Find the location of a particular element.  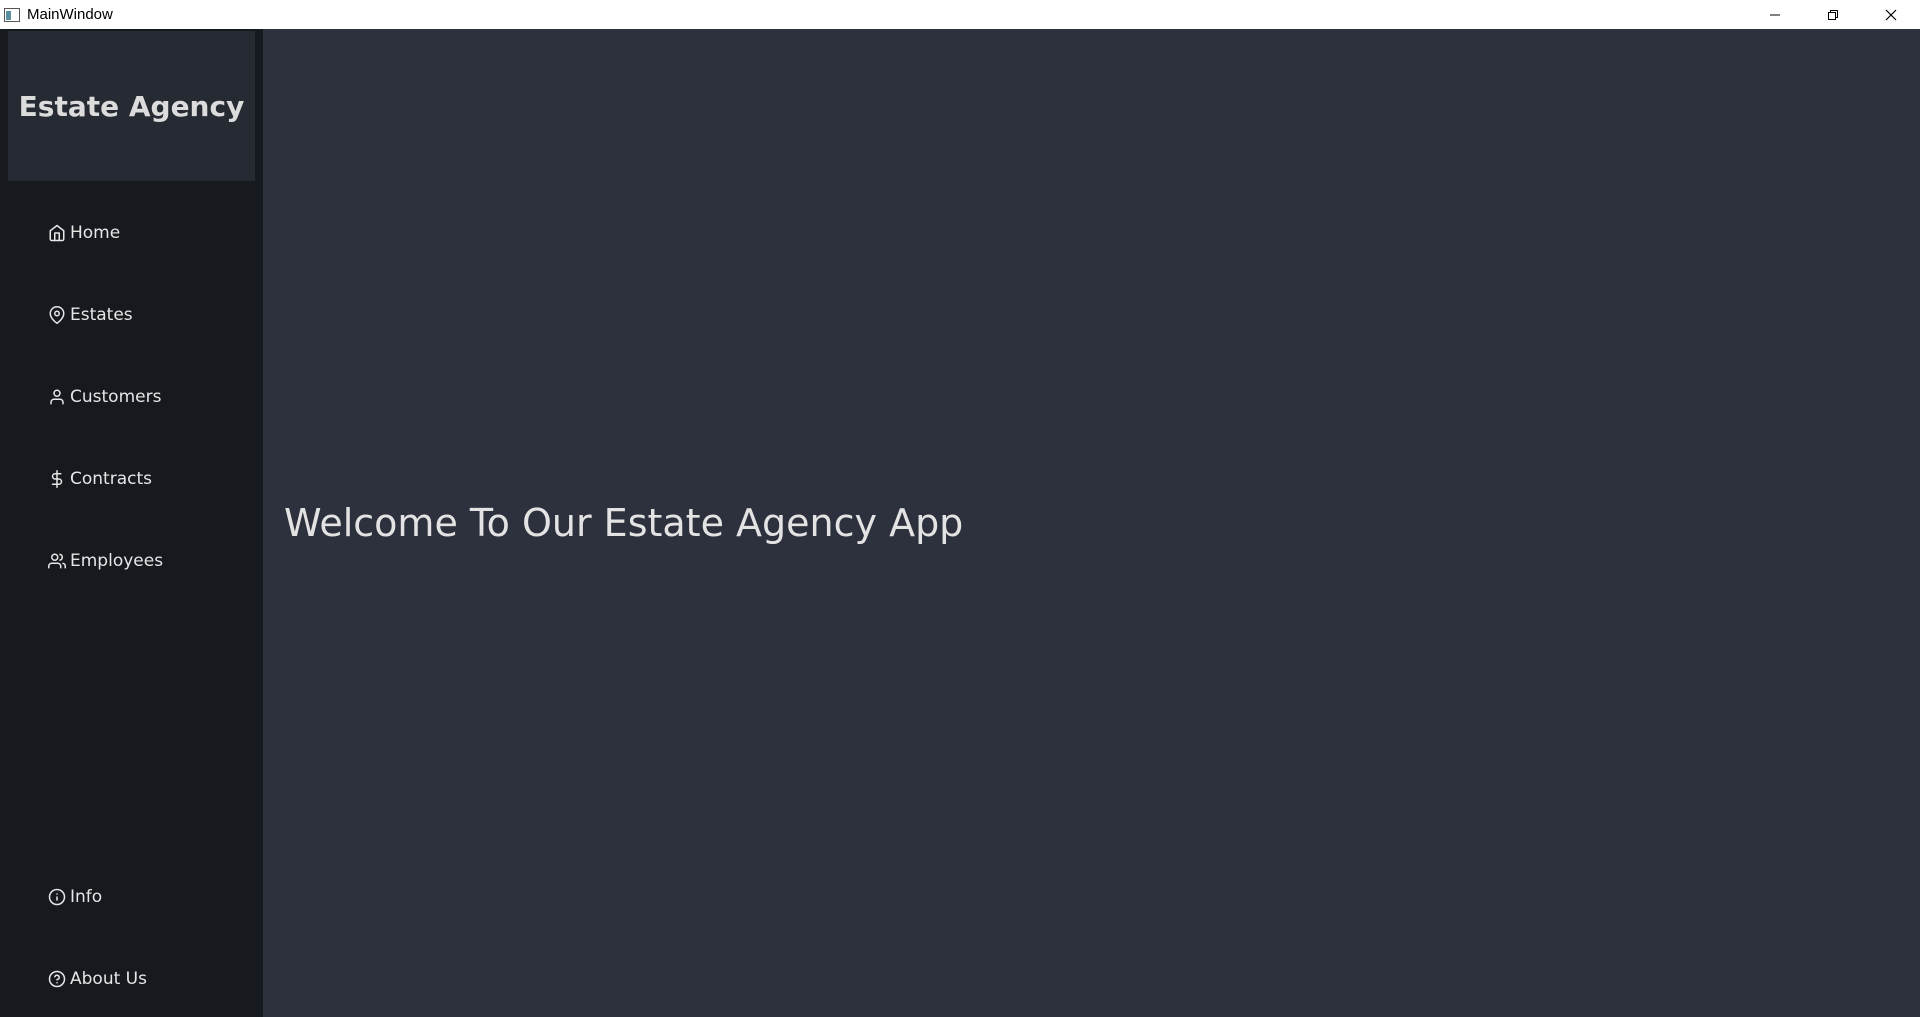

minimize-button is located at coordinates (1775, 14).